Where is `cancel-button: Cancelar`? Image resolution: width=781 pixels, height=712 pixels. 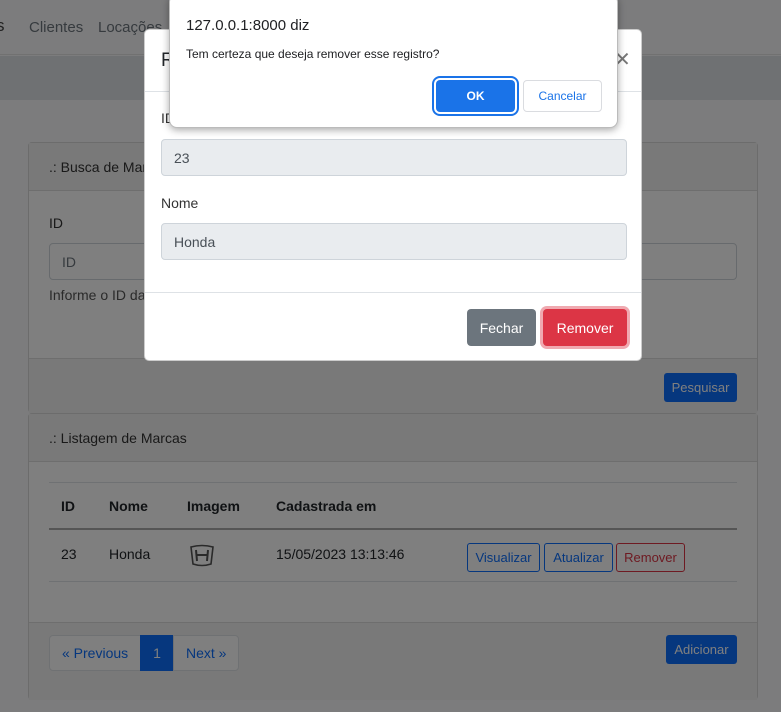 cancel-button: Cancelar is located at coordinates (562, 96).